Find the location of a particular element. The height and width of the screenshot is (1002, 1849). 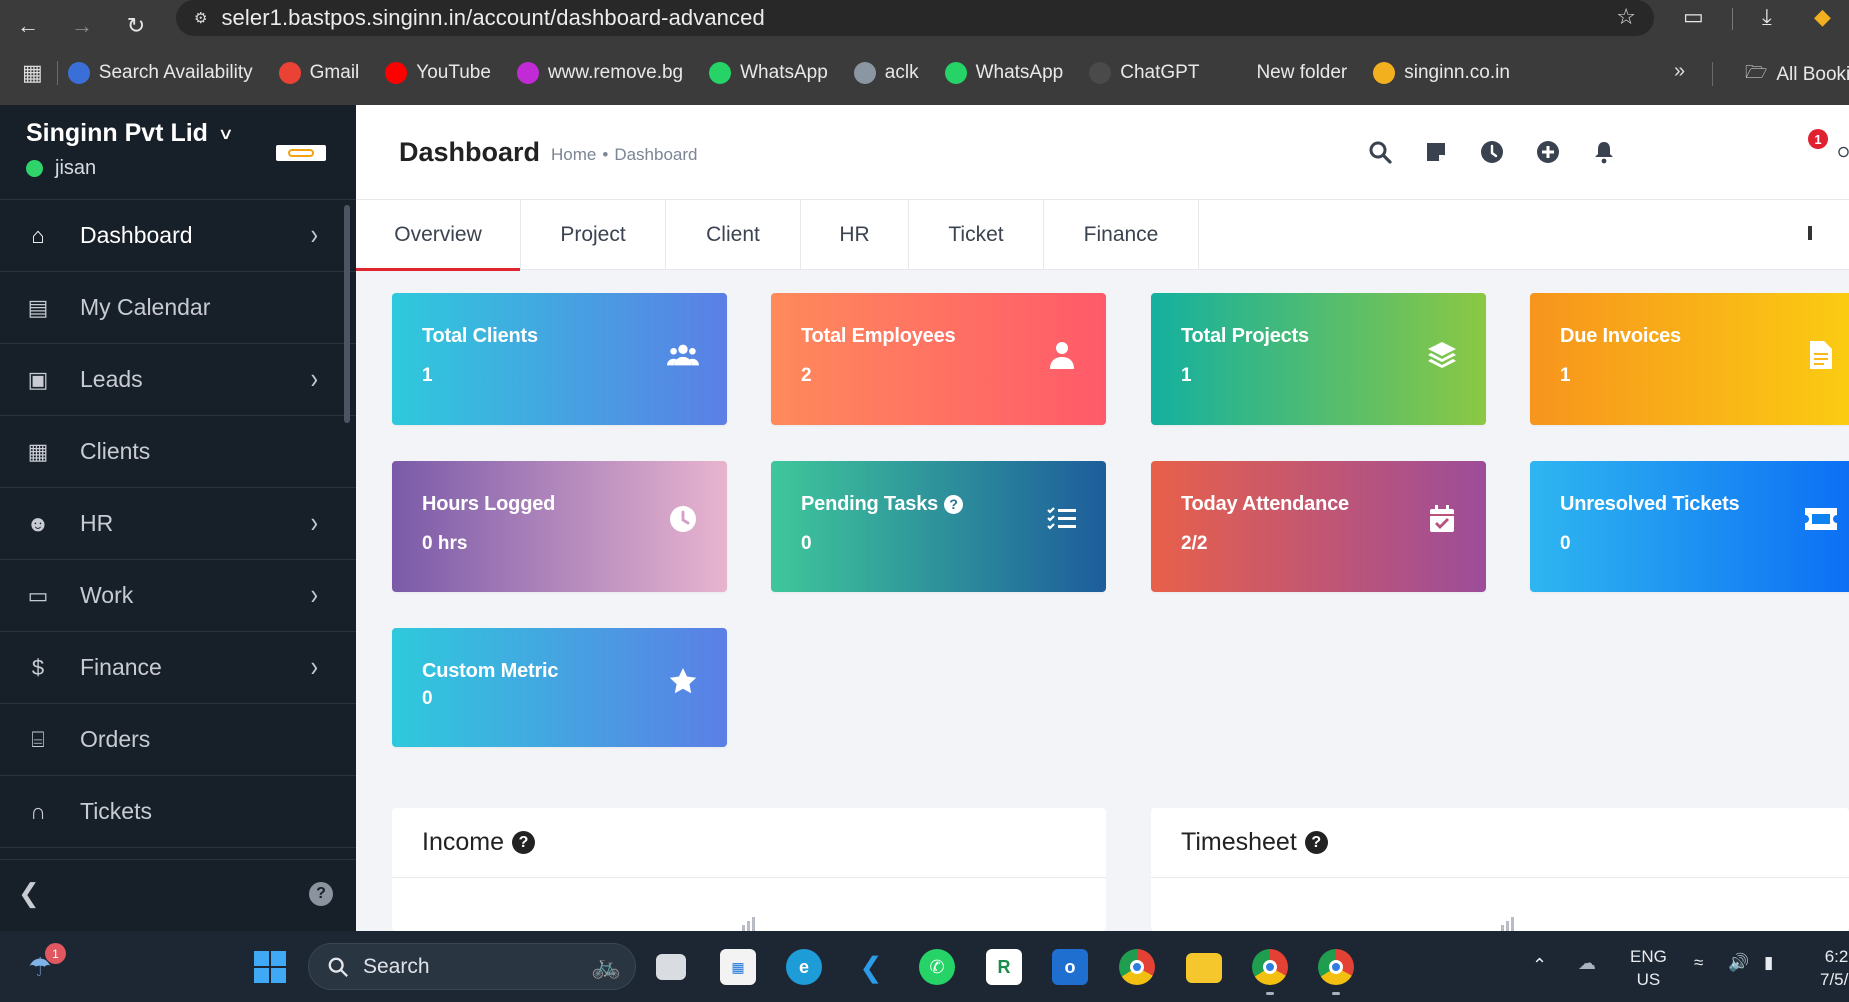

card-value: 0 is located at coordinates (1565, 543).